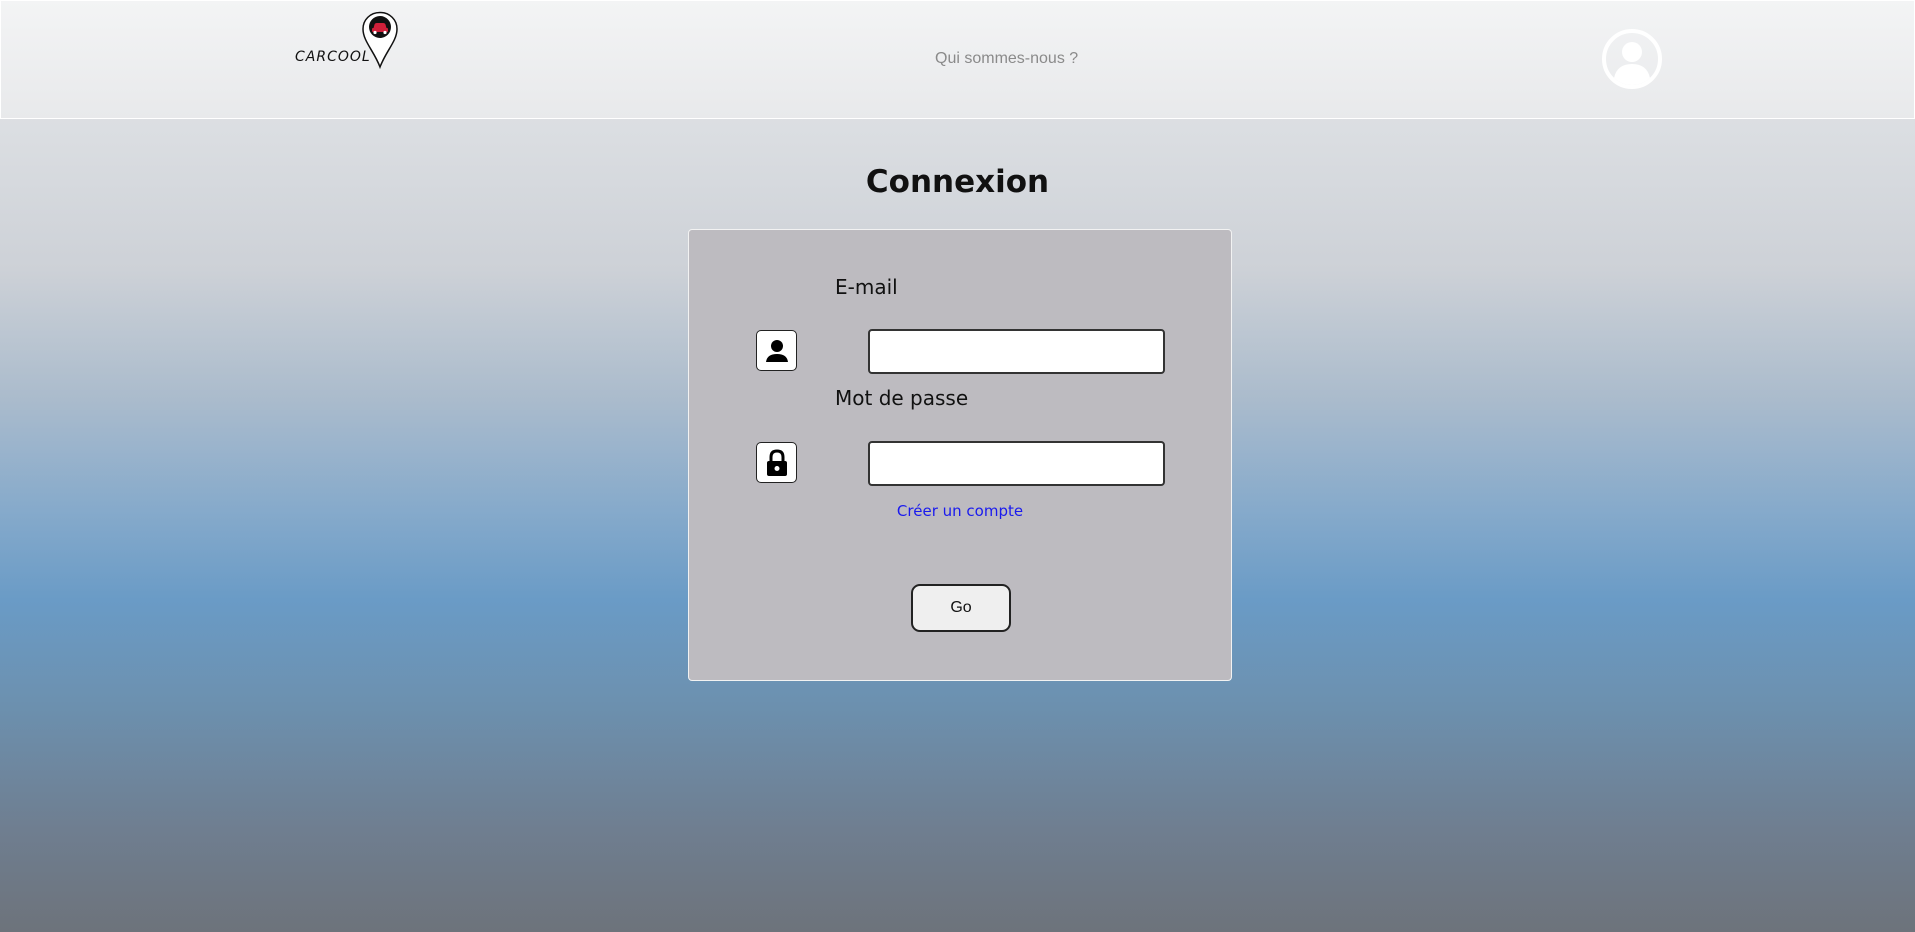 The width and height of the screenshot is (1915, 932). I want to click on person-icon-box, so click(776, 350).